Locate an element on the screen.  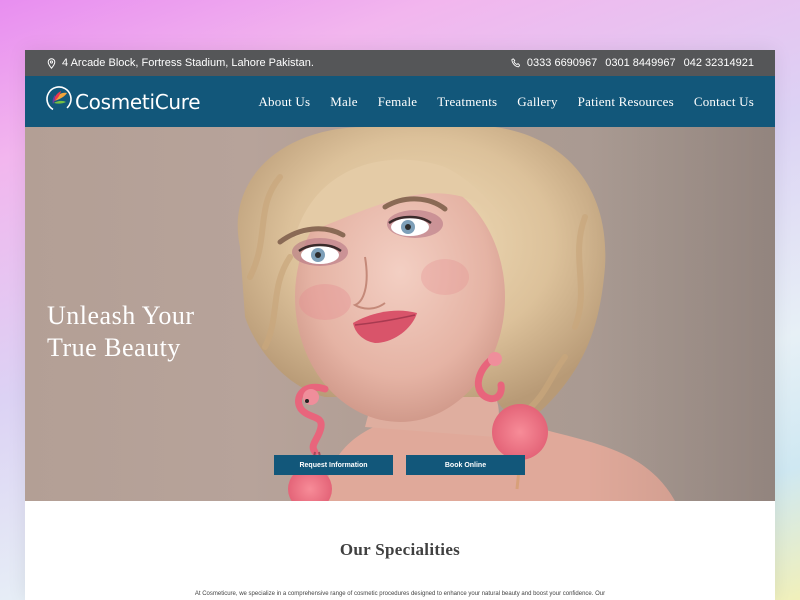
nav-item-gallery: Gallery is located at coordinates (537, 102).